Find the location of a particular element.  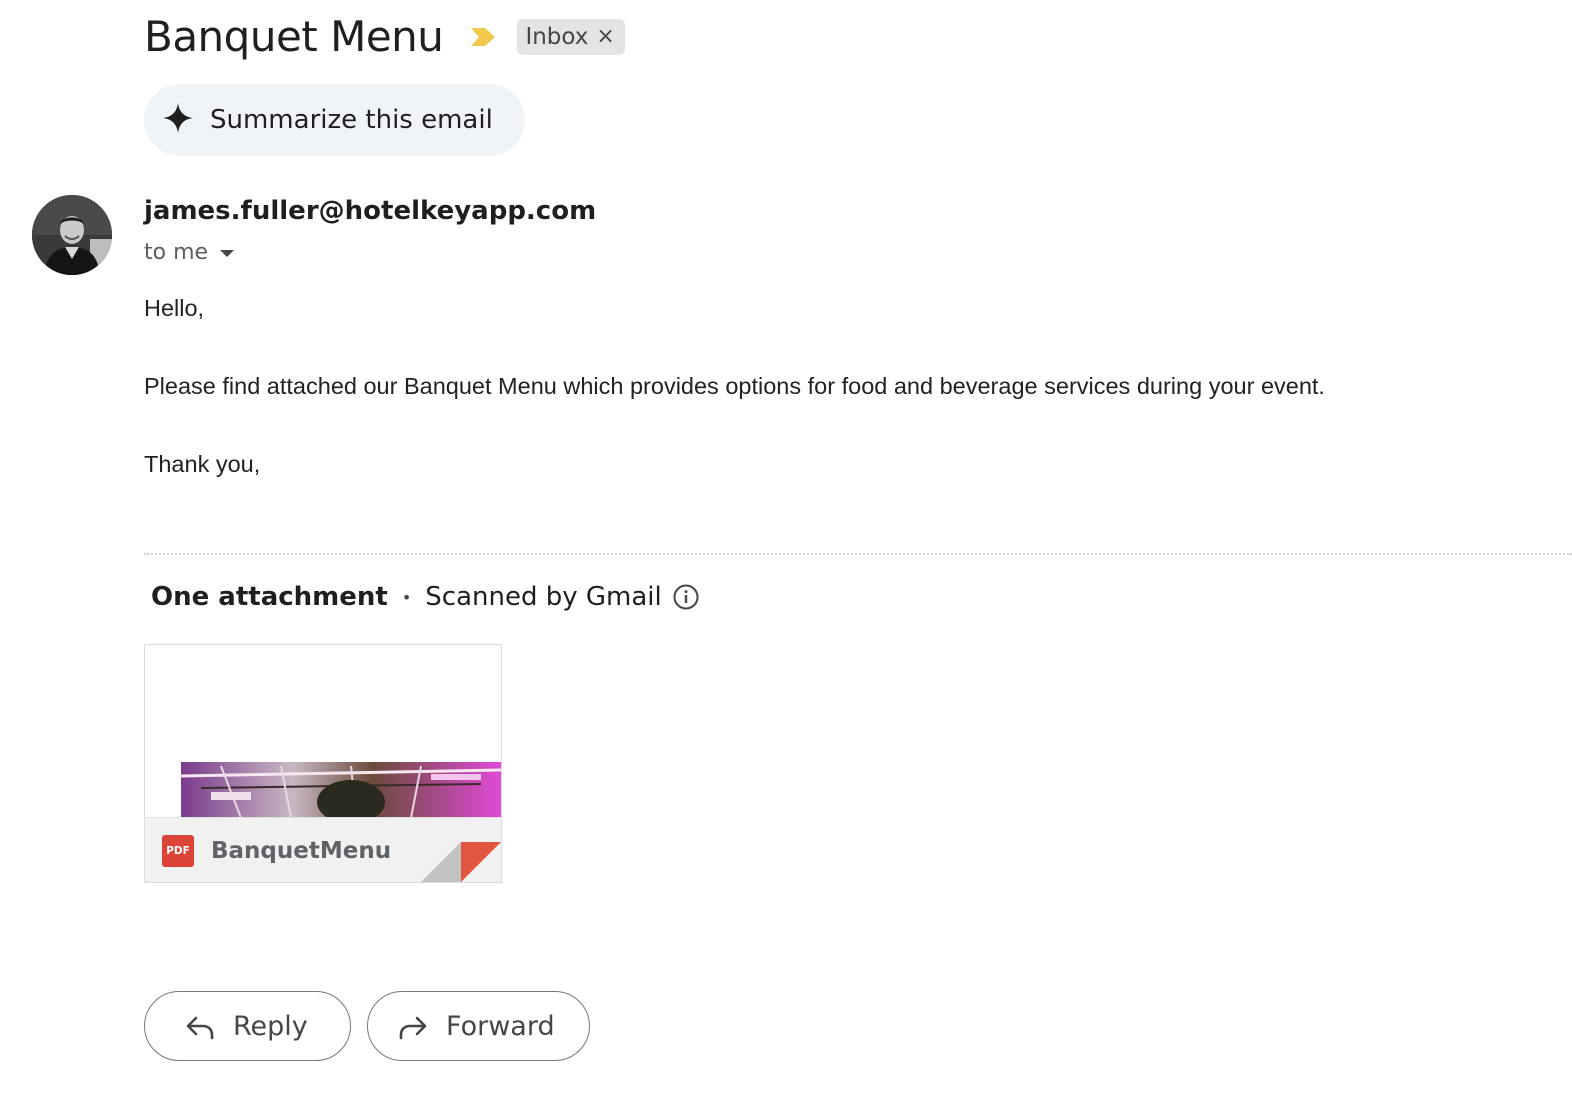

remove-label-icon: × is located at coordinates (605, 36).